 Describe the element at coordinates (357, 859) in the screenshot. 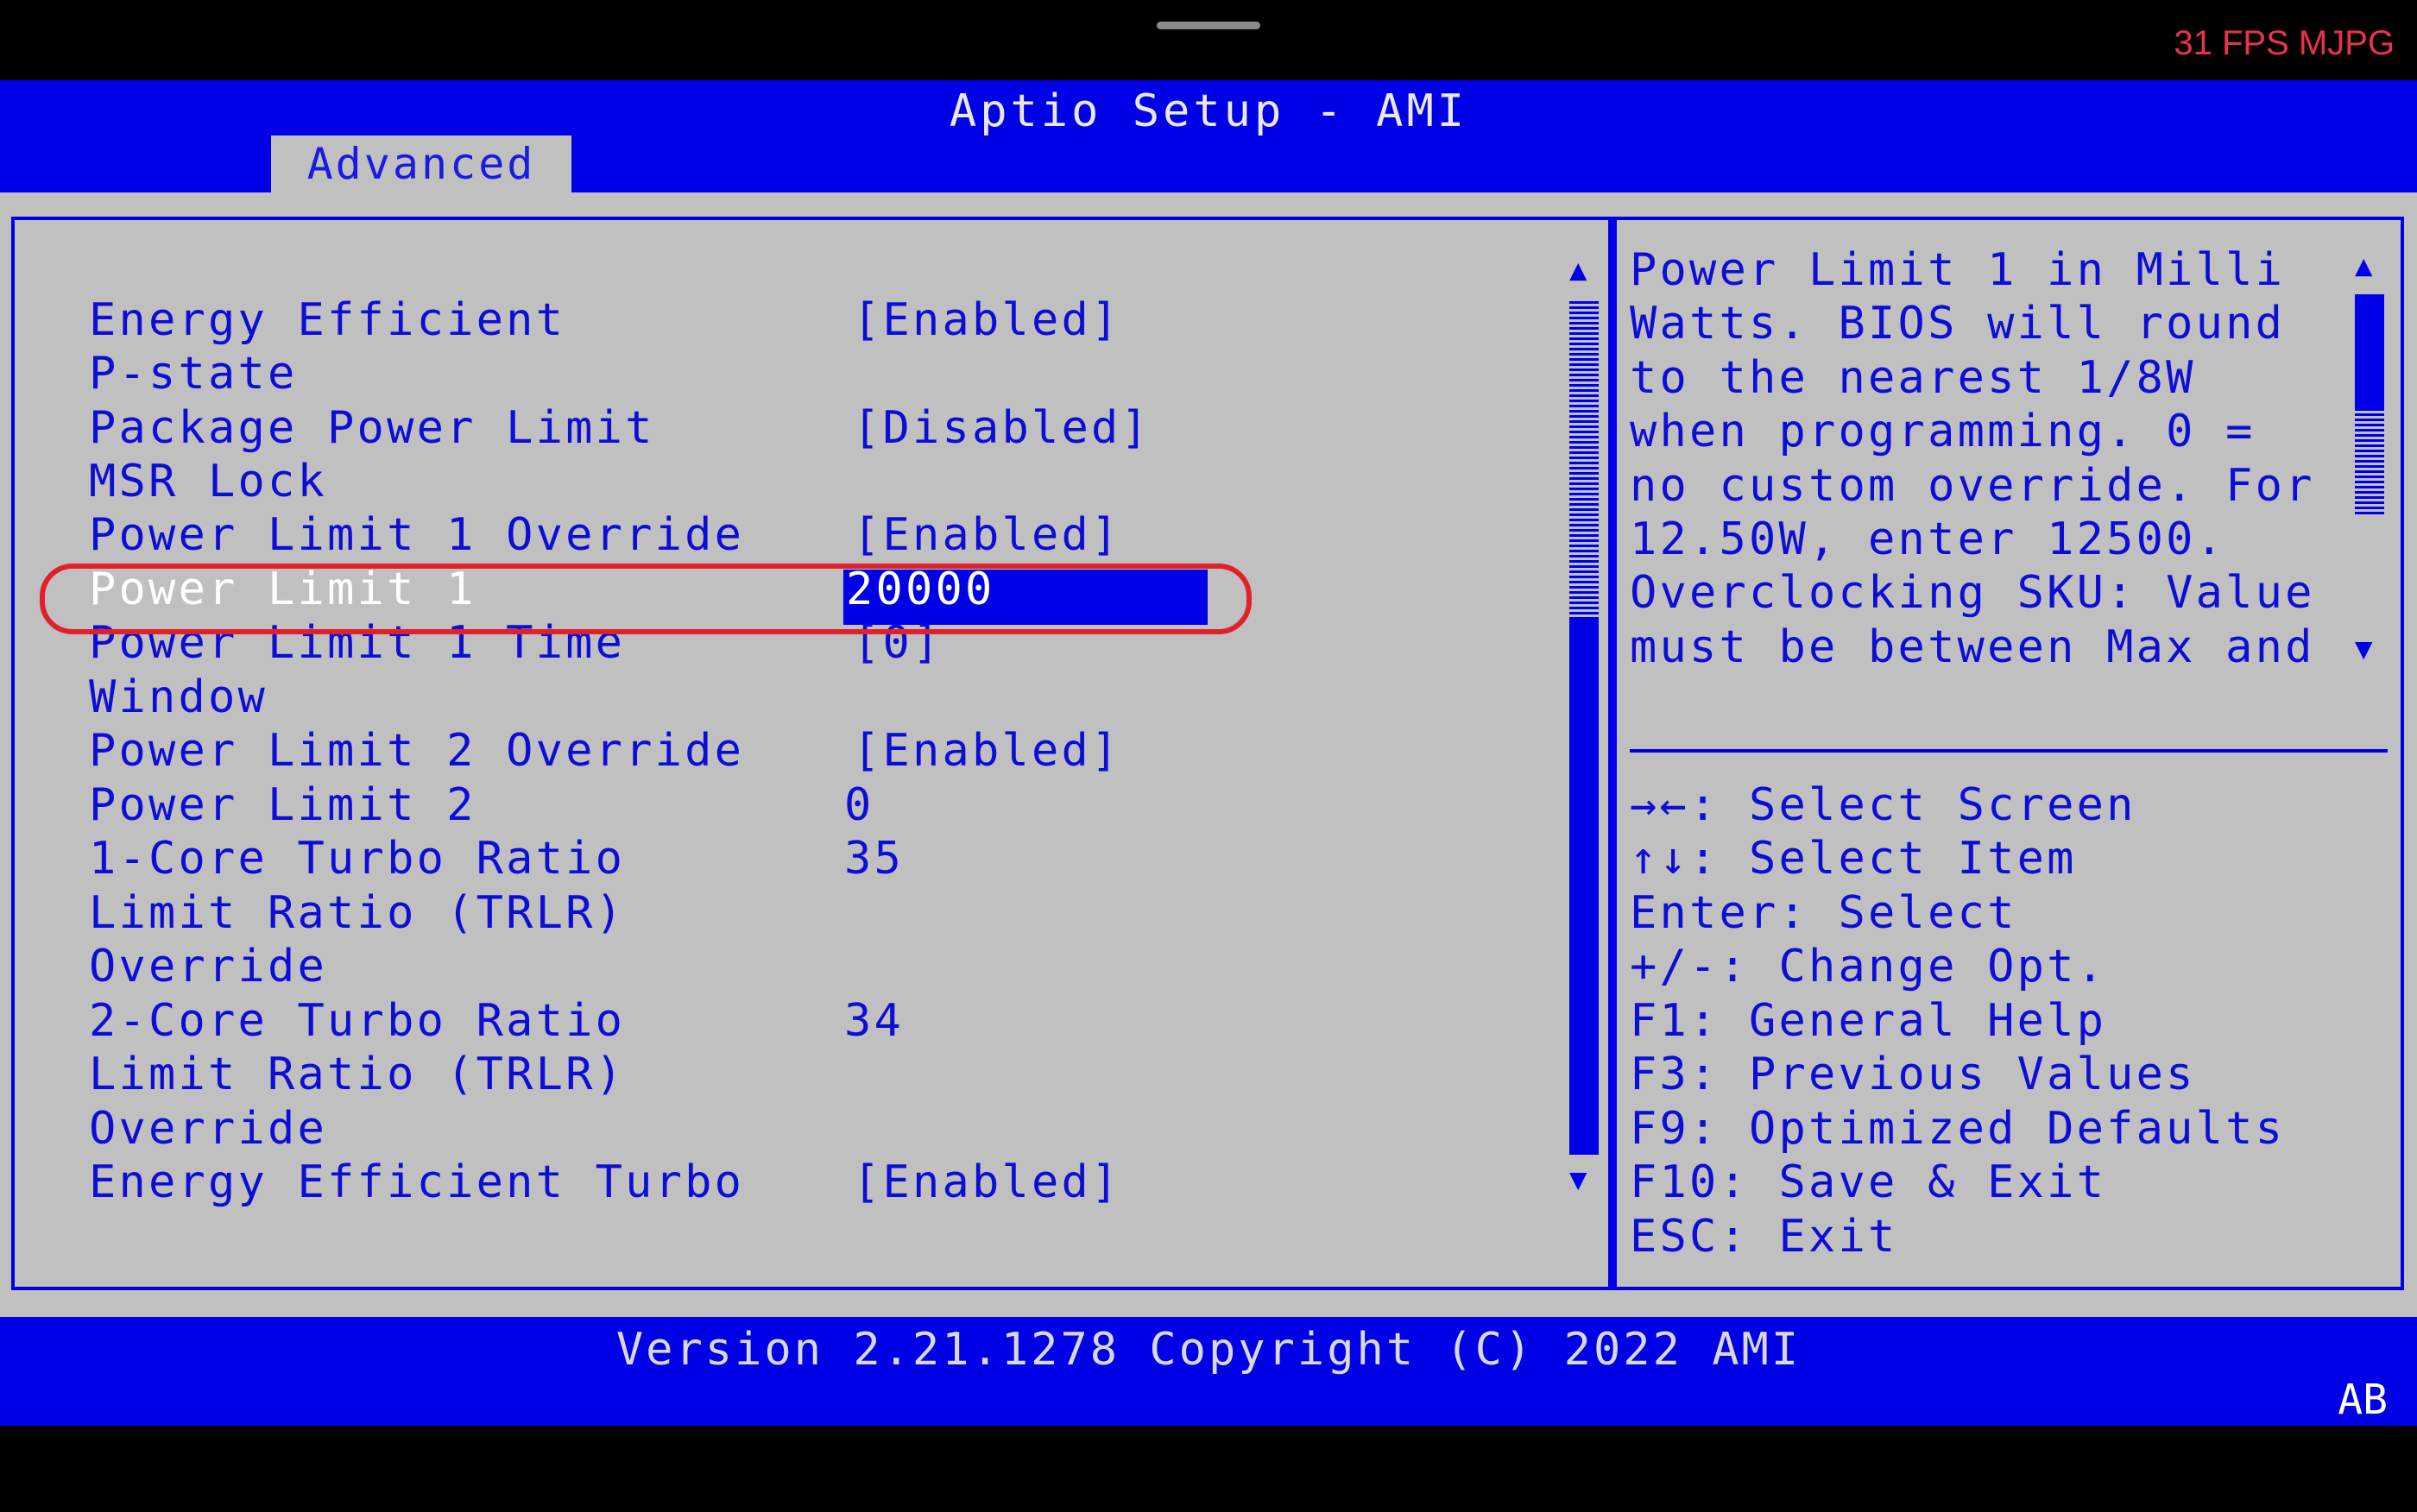

I see `setting-label: 1-Core Turbo Ratio` at that location.